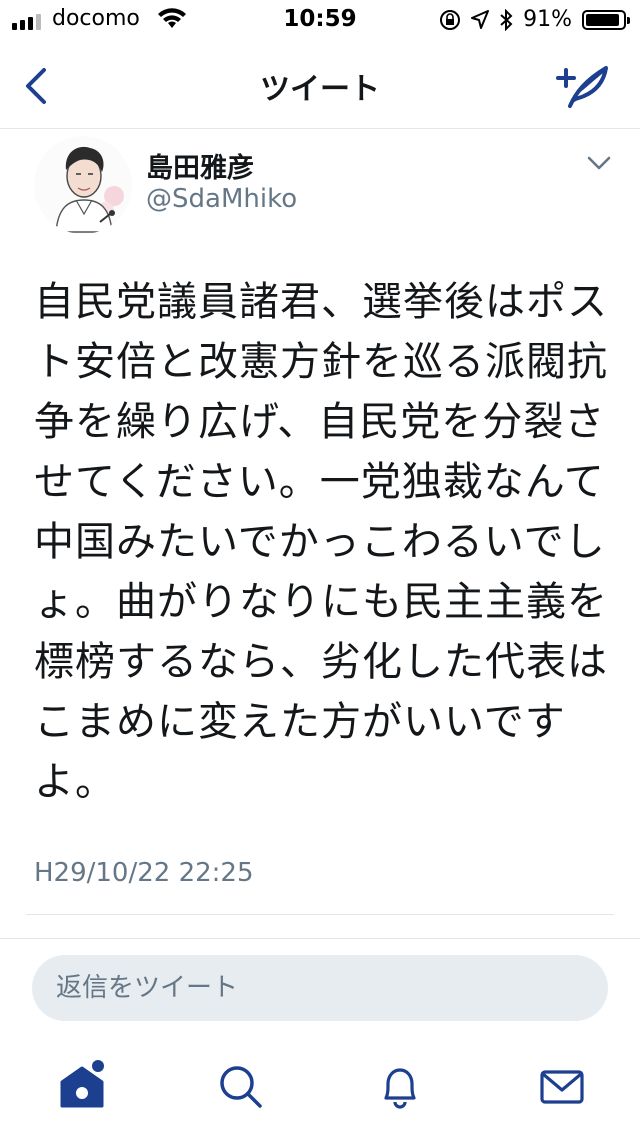  Describe the element at coordinates (320, 89) in the screenshot. I see `page-title: ツイート` at that location.